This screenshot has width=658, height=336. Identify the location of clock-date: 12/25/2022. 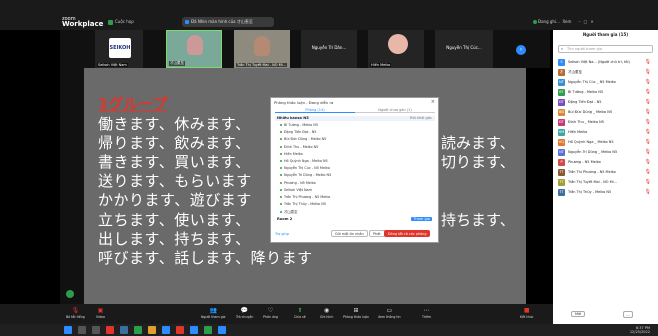
(639, 332).